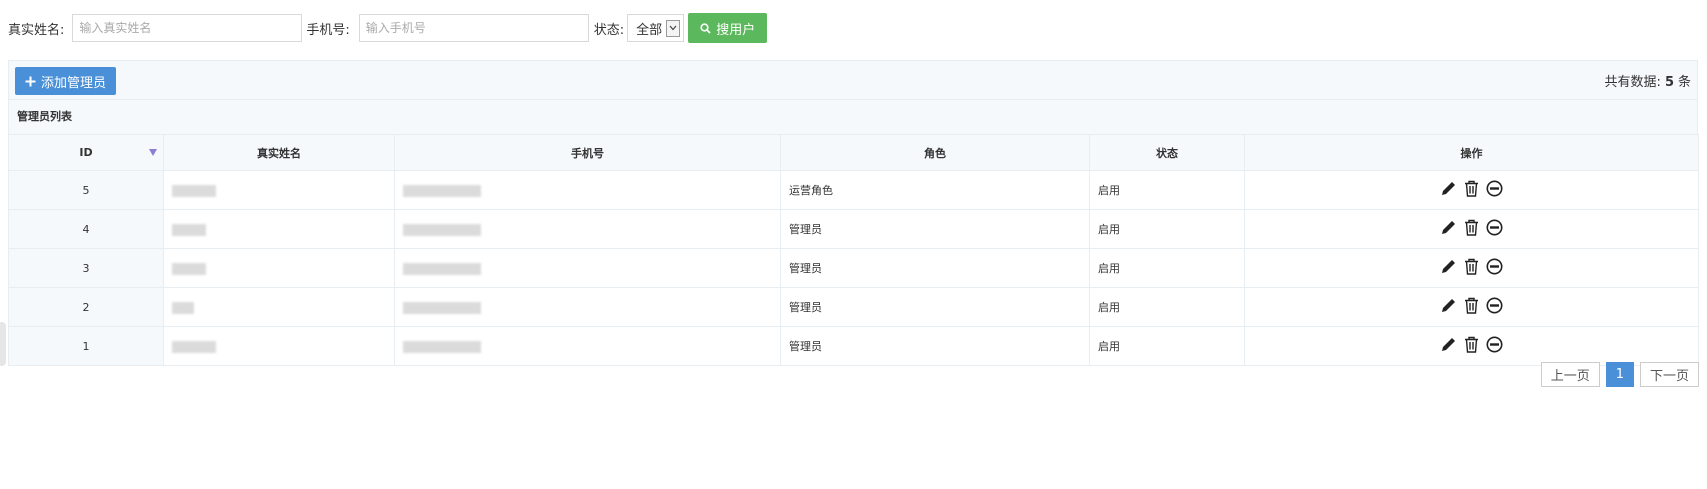 This screenshot has width=1707, height=489. I want to click on plus-icon, so click(30, 81).